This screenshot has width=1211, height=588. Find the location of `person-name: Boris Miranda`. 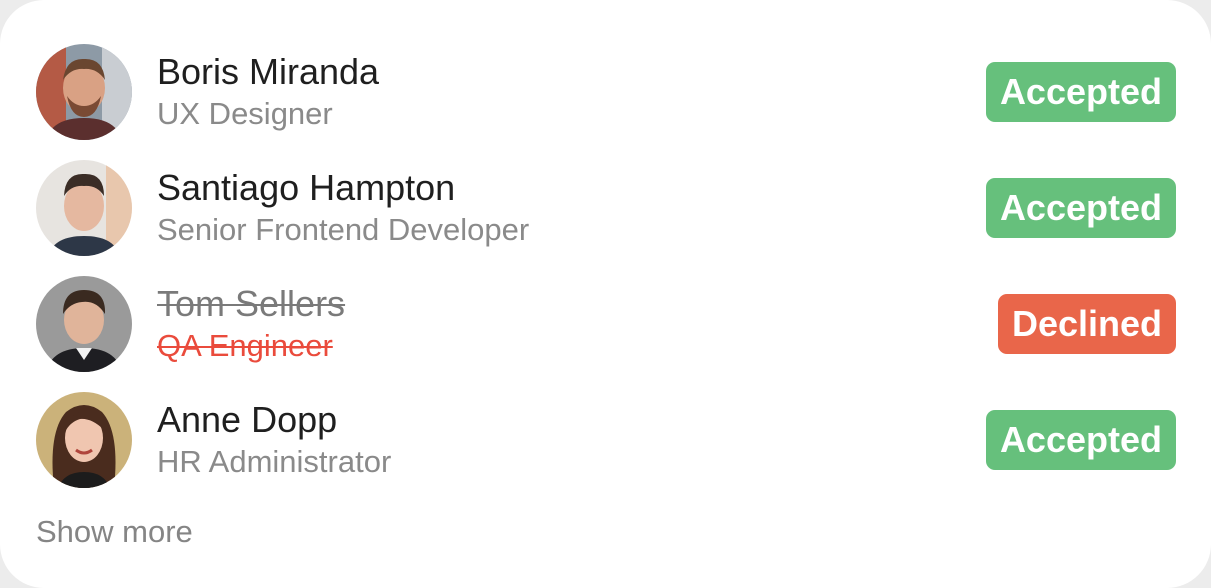

person-name: Boris Miranda is located at coordinates (268, 71).